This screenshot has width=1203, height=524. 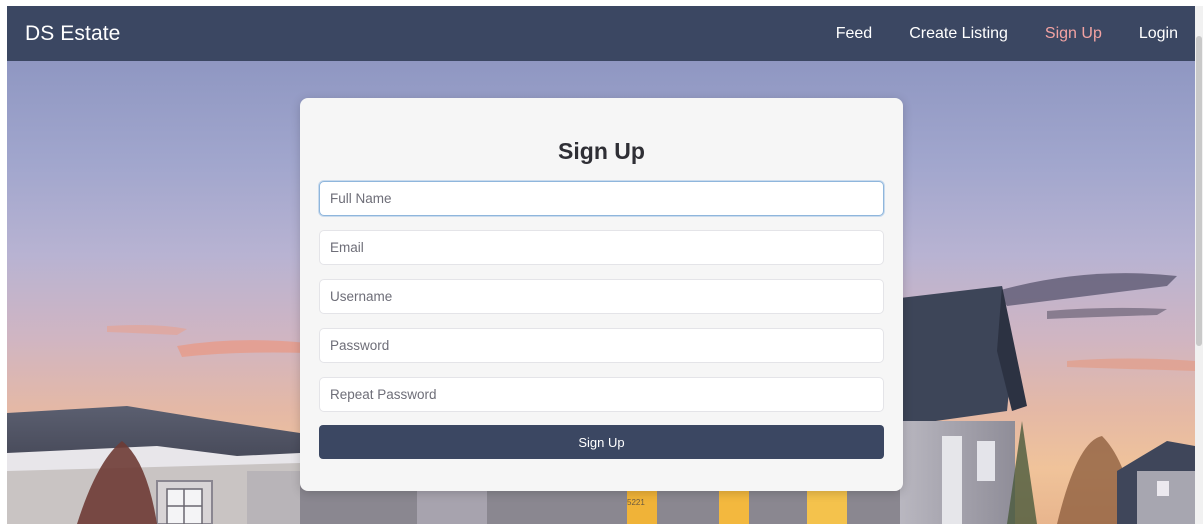 What do you see at coordinates (601, 345) in the screenshot?
I see `password-field` at bounding box center [601, 345].